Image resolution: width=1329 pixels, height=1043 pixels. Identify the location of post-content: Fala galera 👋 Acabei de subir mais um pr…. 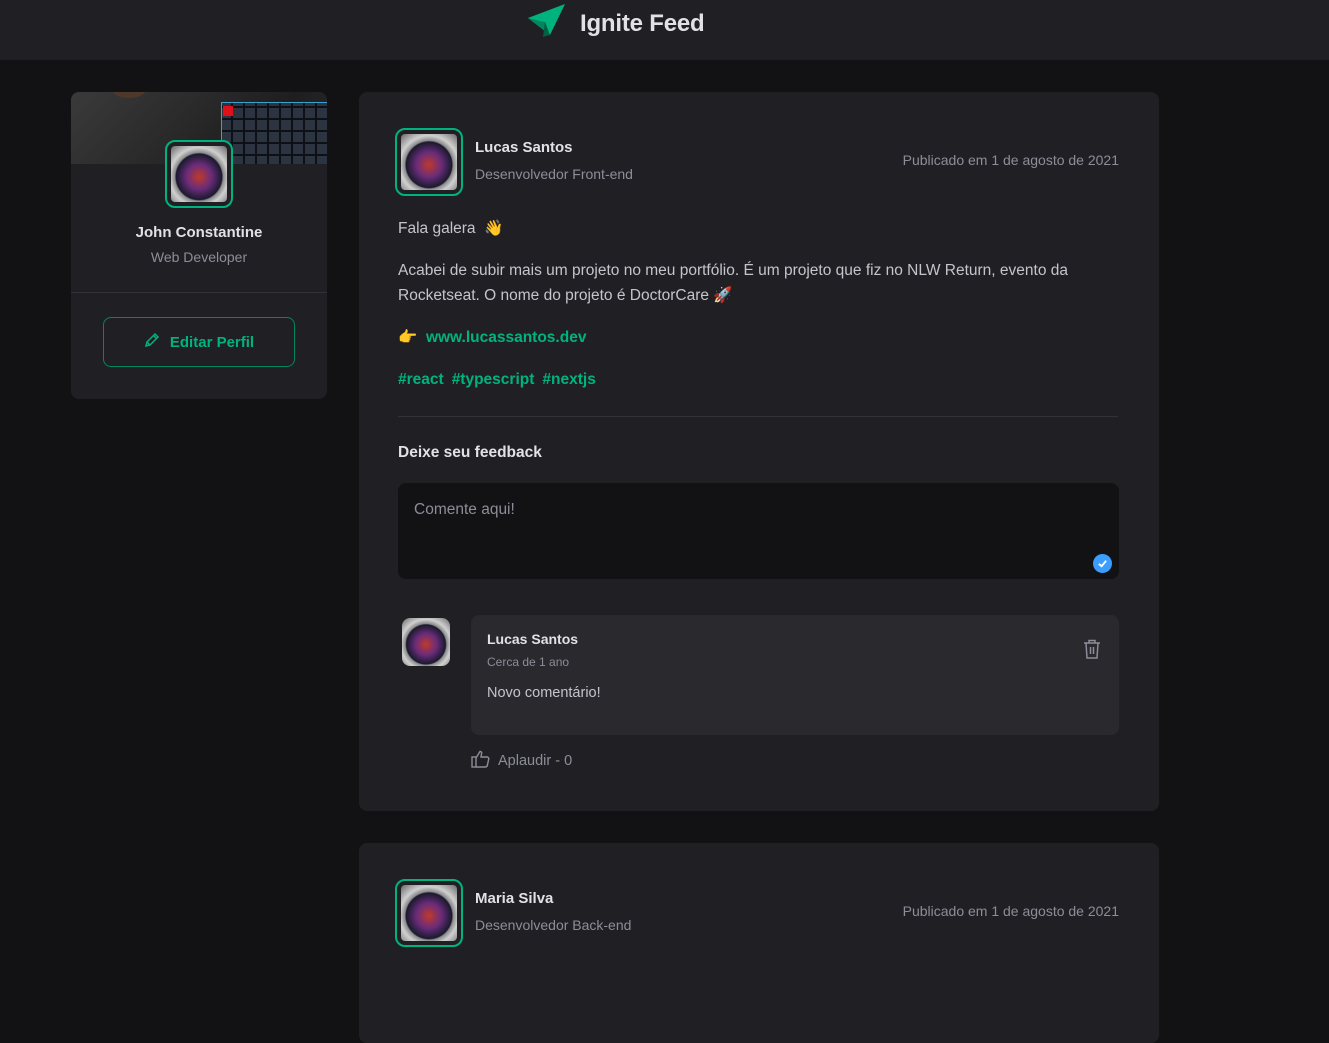
(759, 312).